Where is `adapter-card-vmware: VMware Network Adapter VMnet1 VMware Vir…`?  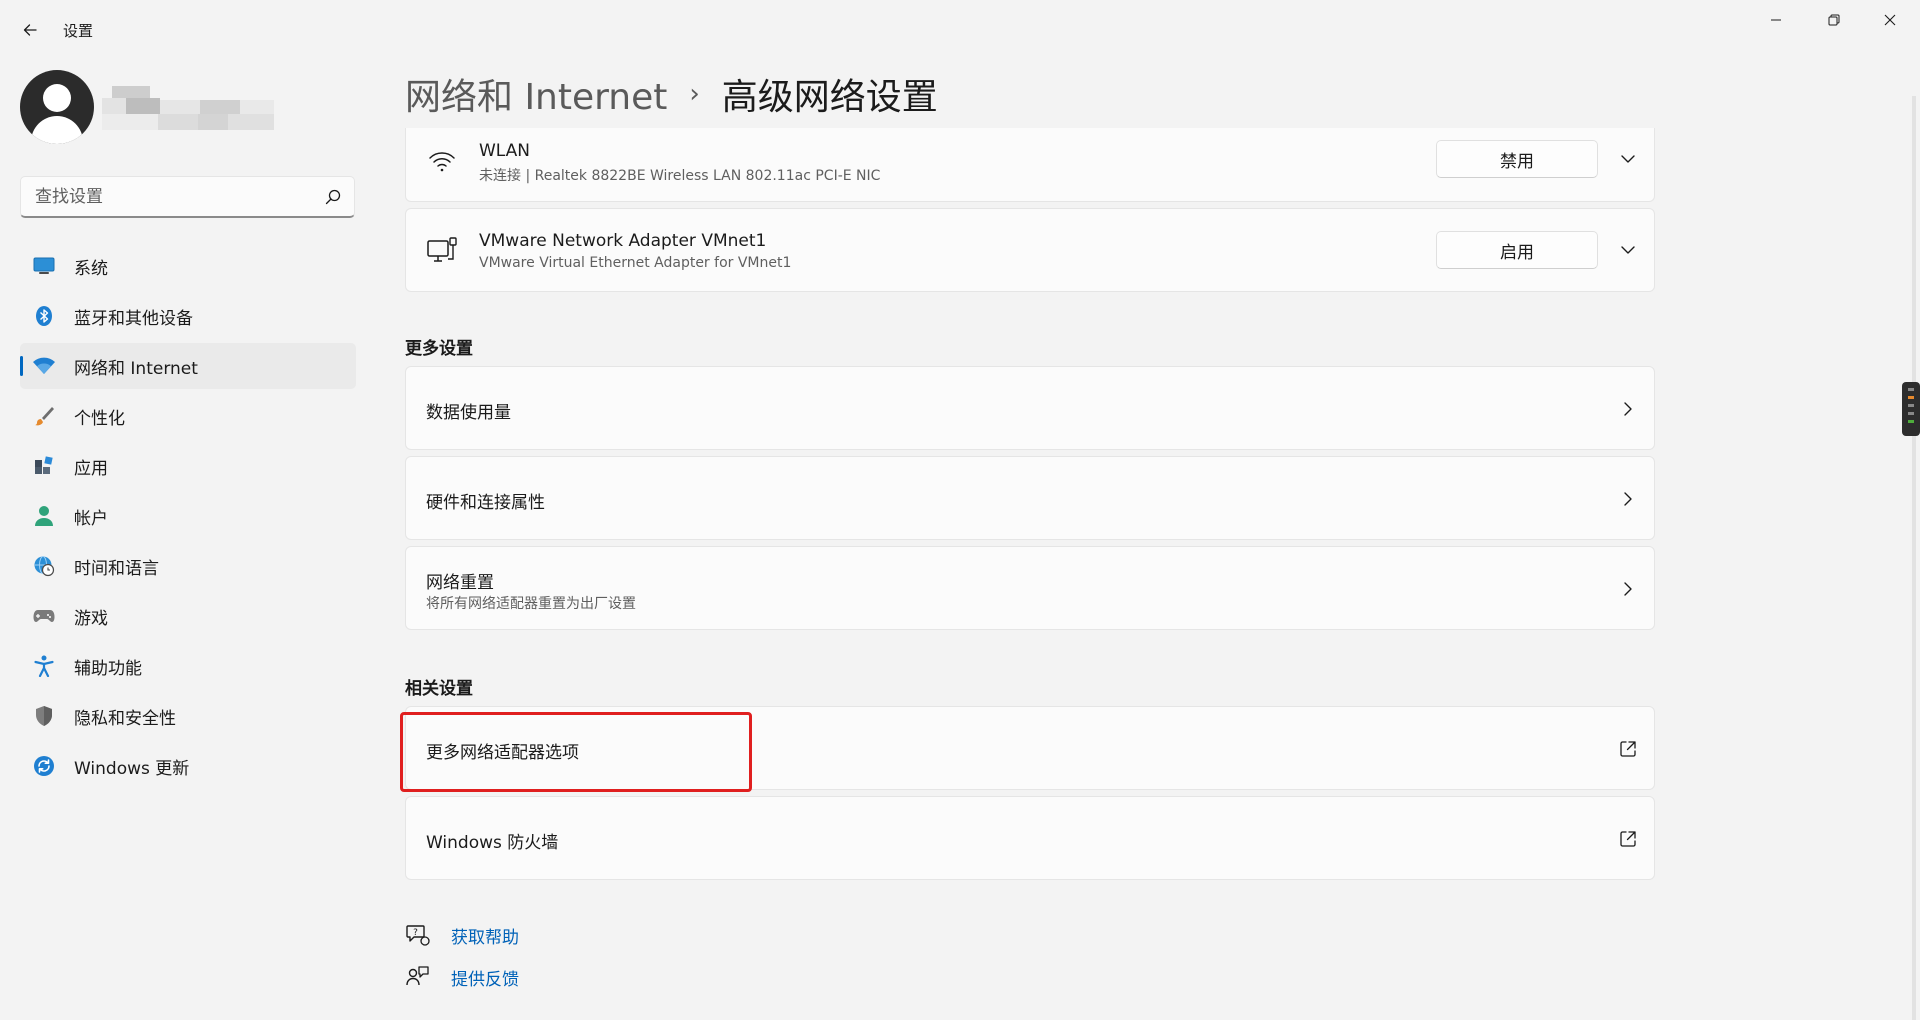
adapter-card-vmware: VMware Network Adapter VMnet1 VMware Vir… is located at coordinates (1030, 250).